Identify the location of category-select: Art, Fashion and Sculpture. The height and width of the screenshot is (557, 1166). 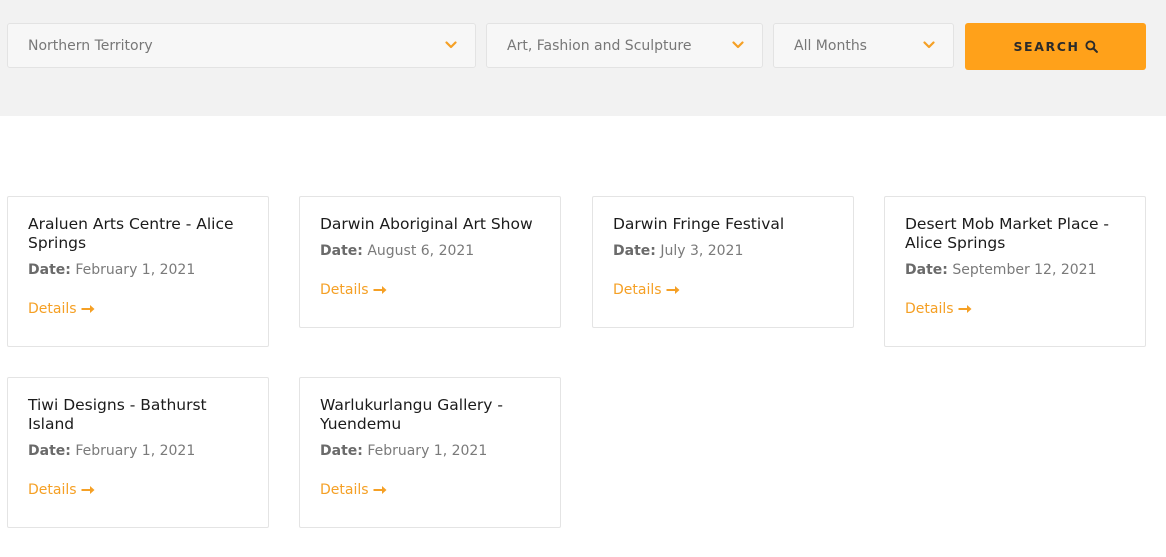
(624, 45).